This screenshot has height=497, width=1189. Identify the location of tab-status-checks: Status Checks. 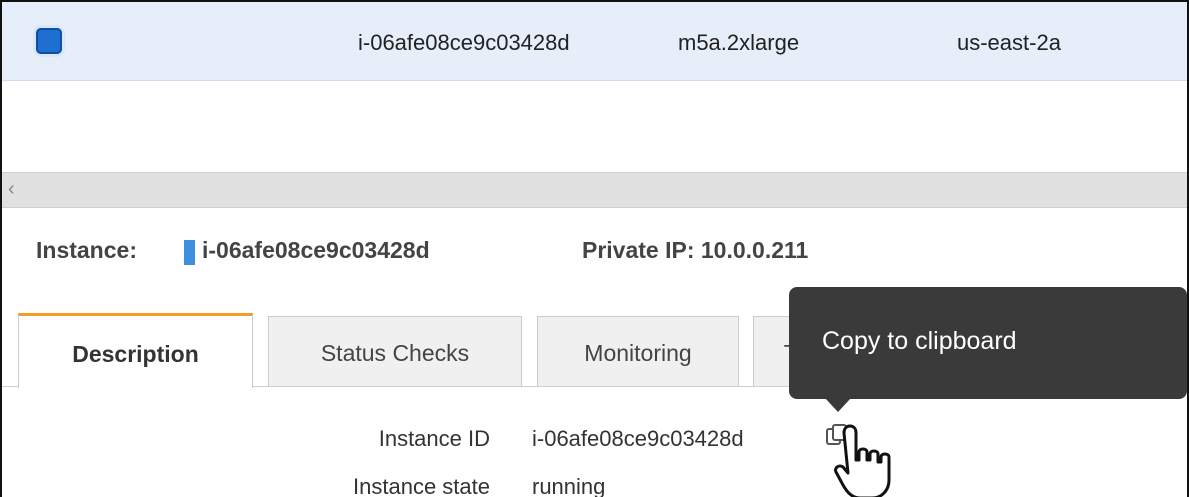
(395, 351).